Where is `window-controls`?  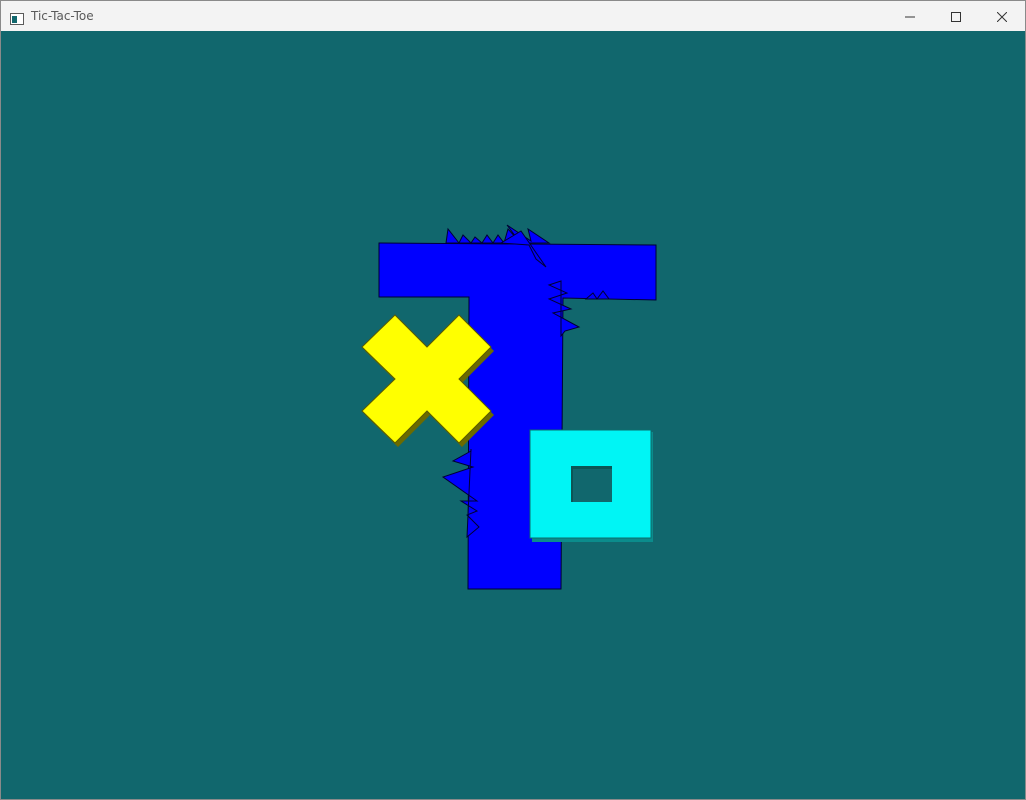
window-controls is located at coordinates (956, 16).